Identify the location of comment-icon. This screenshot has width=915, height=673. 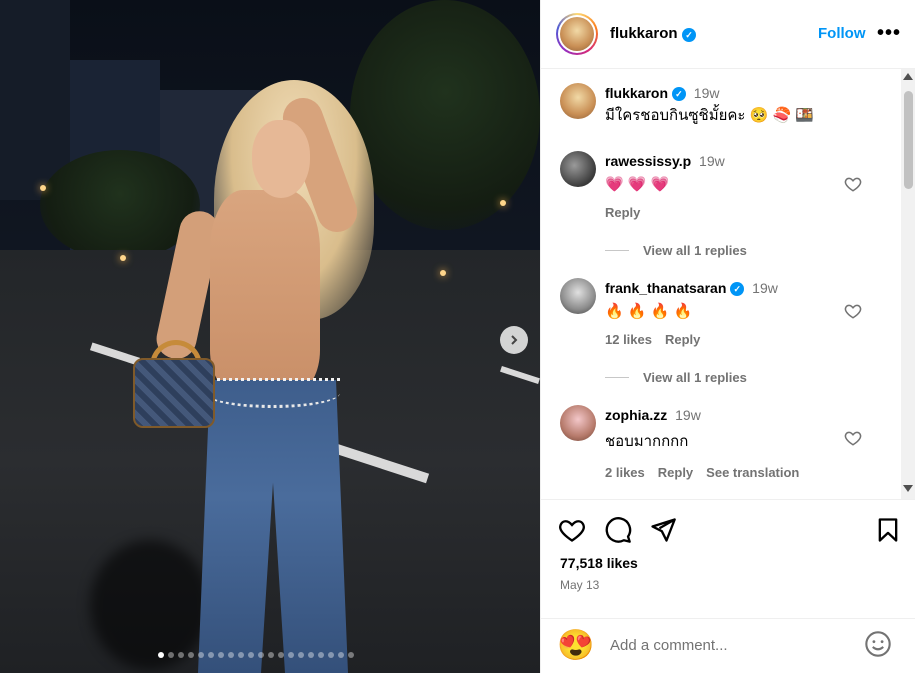
(618, 530).